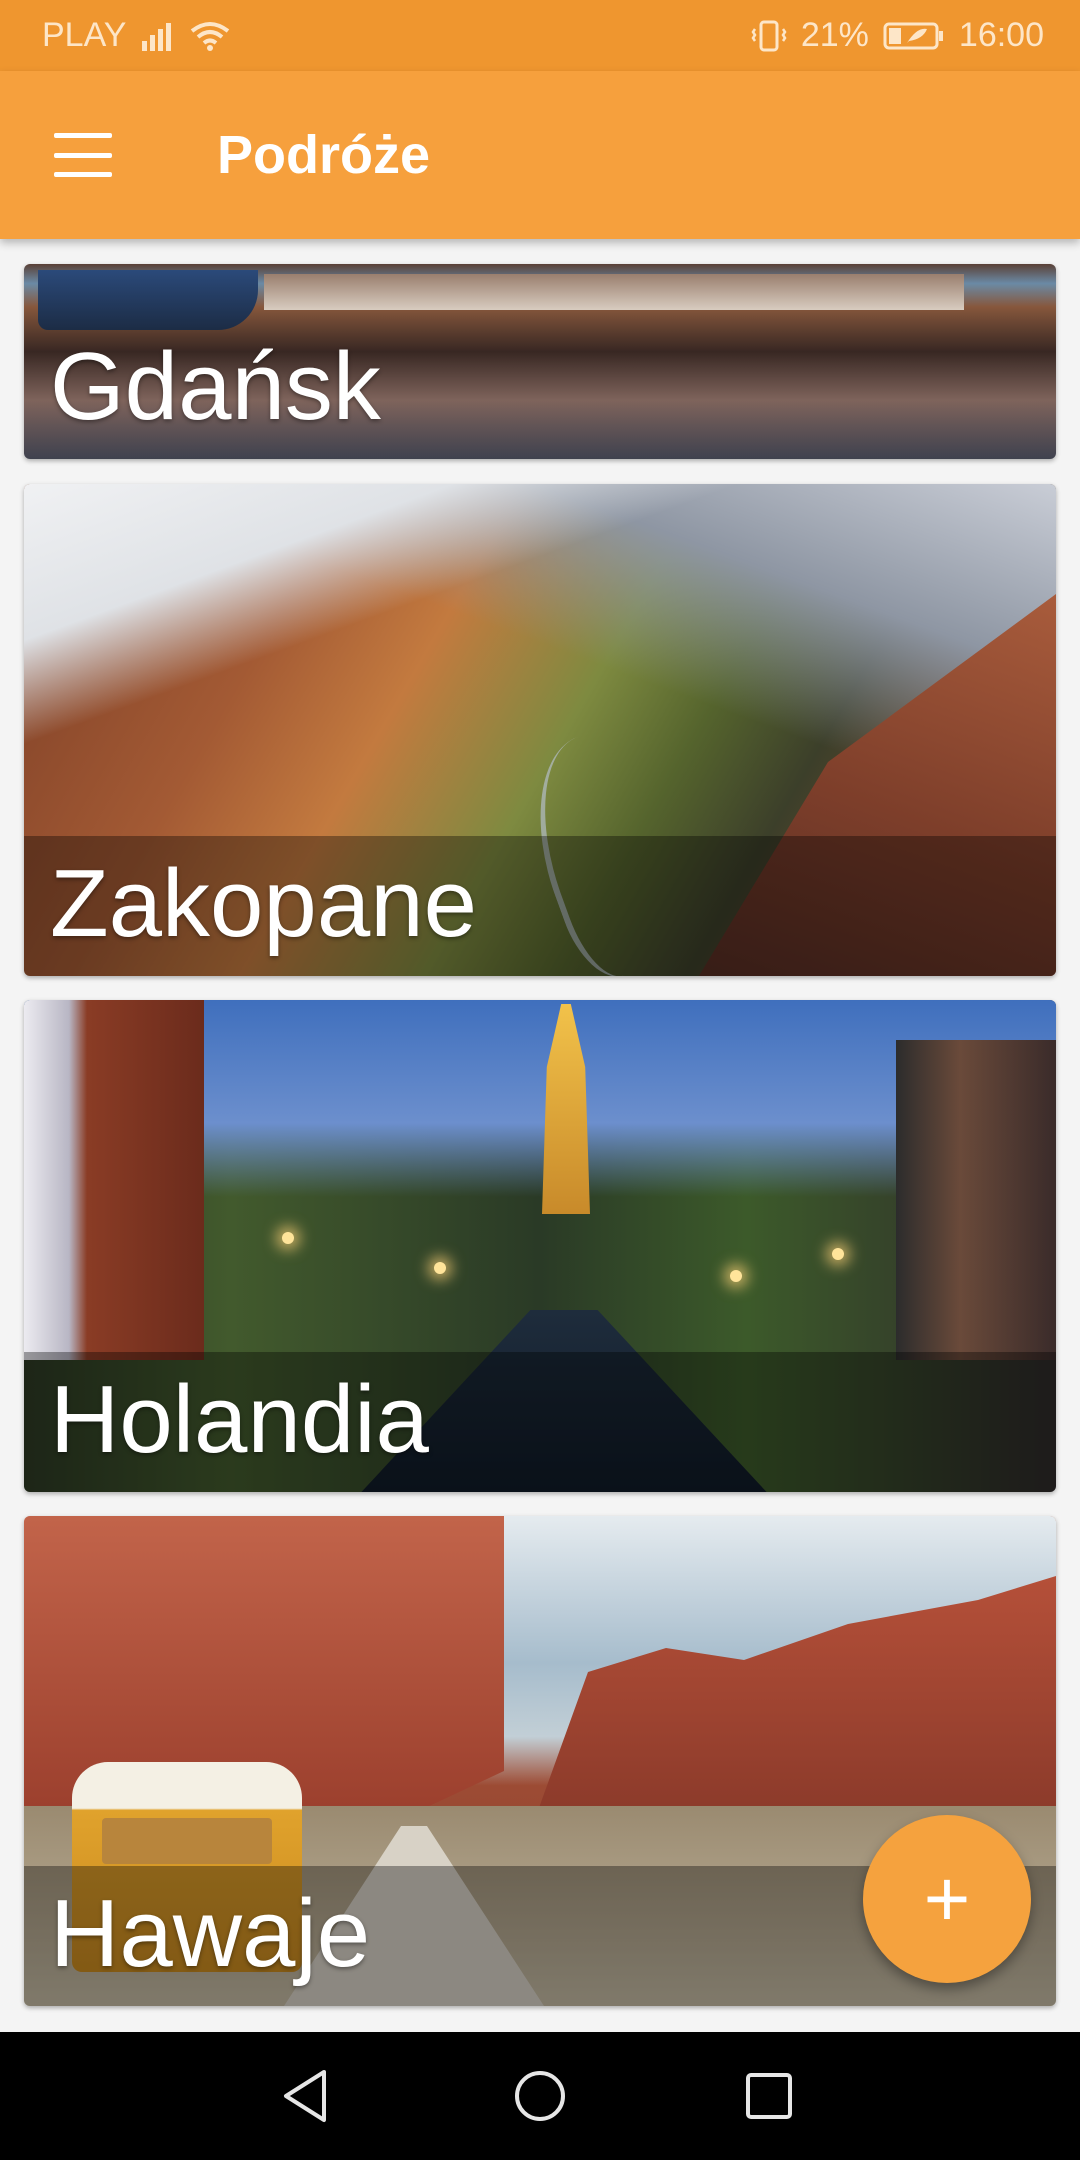  What do you see at coordinates (769, 2096) in the screenshot?
I see `recents-icon` at bounding box center [769, 2096].